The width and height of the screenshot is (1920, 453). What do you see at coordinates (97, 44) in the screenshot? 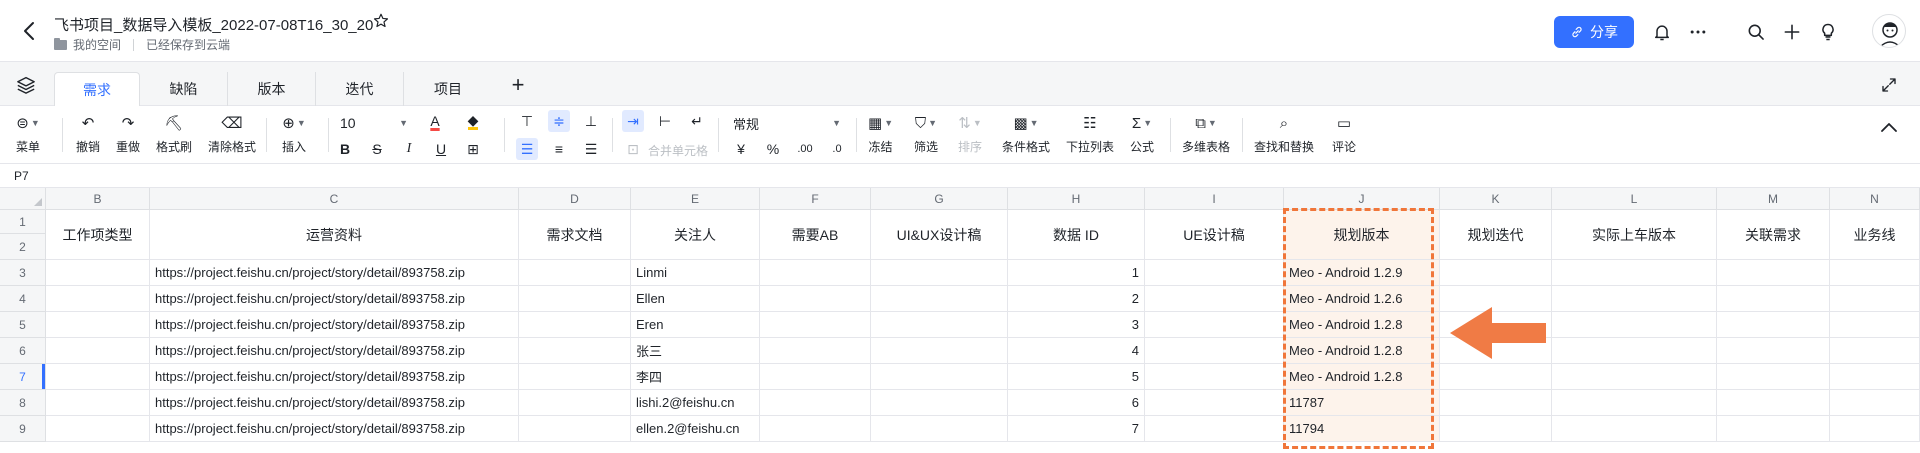
I see `breadcrumb-space: 我的空间` at bounding box center [97, 44].